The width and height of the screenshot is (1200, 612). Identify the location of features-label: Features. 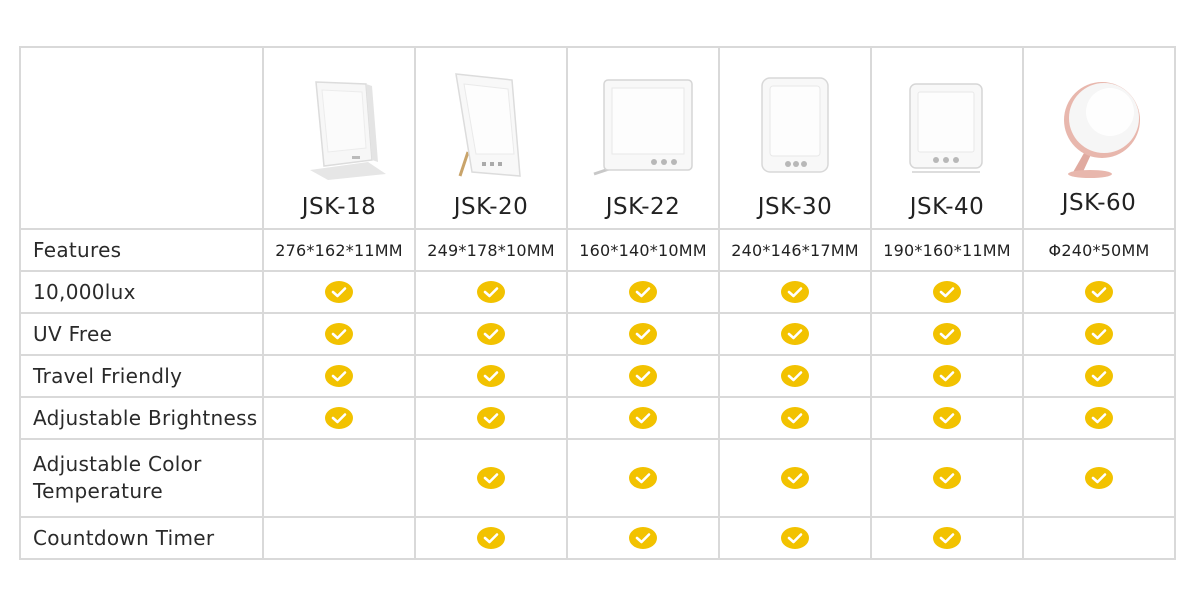
(141, 250).